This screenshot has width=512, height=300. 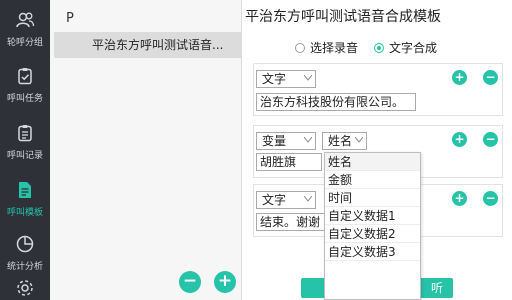 What do you see at coordinates (24, 99) in the screenshot?
I see `nav-label: 呼叫任务` at bounding box center [24, 99].